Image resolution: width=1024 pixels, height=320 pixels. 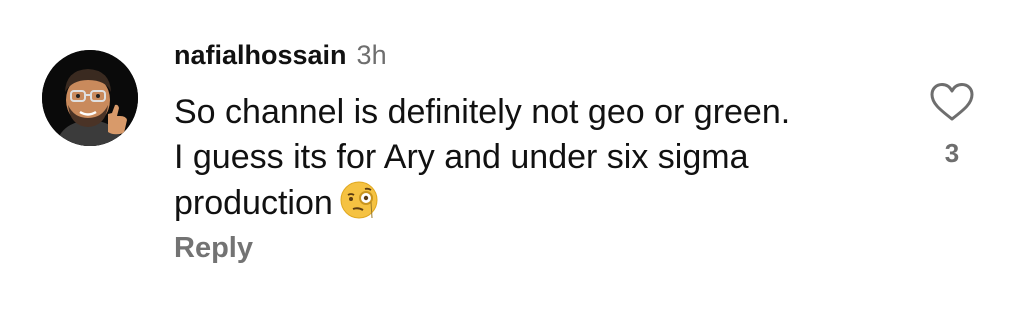 I want to click on face-with-monocle-icon, so click(x=359, y=200).